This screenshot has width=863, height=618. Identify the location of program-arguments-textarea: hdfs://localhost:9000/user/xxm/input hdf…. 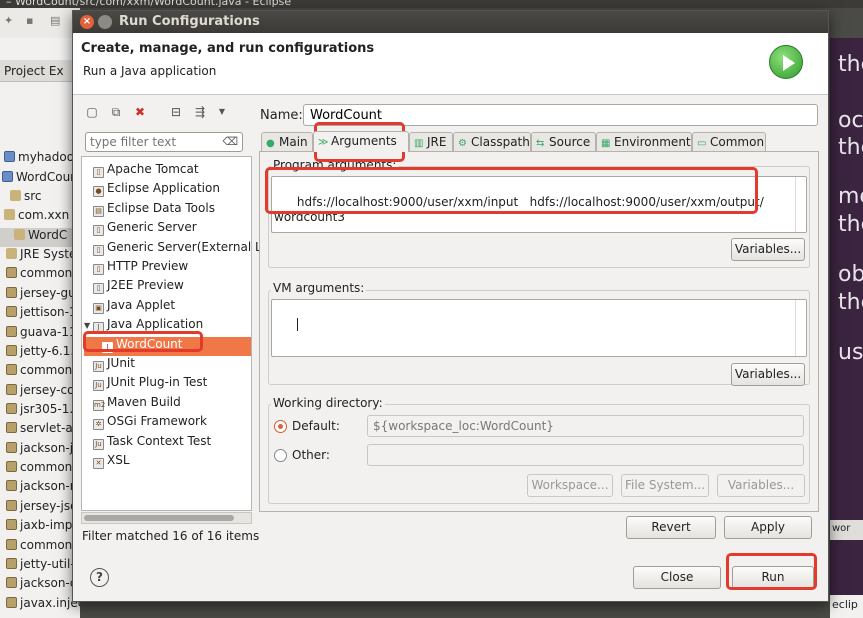
(539, 204).